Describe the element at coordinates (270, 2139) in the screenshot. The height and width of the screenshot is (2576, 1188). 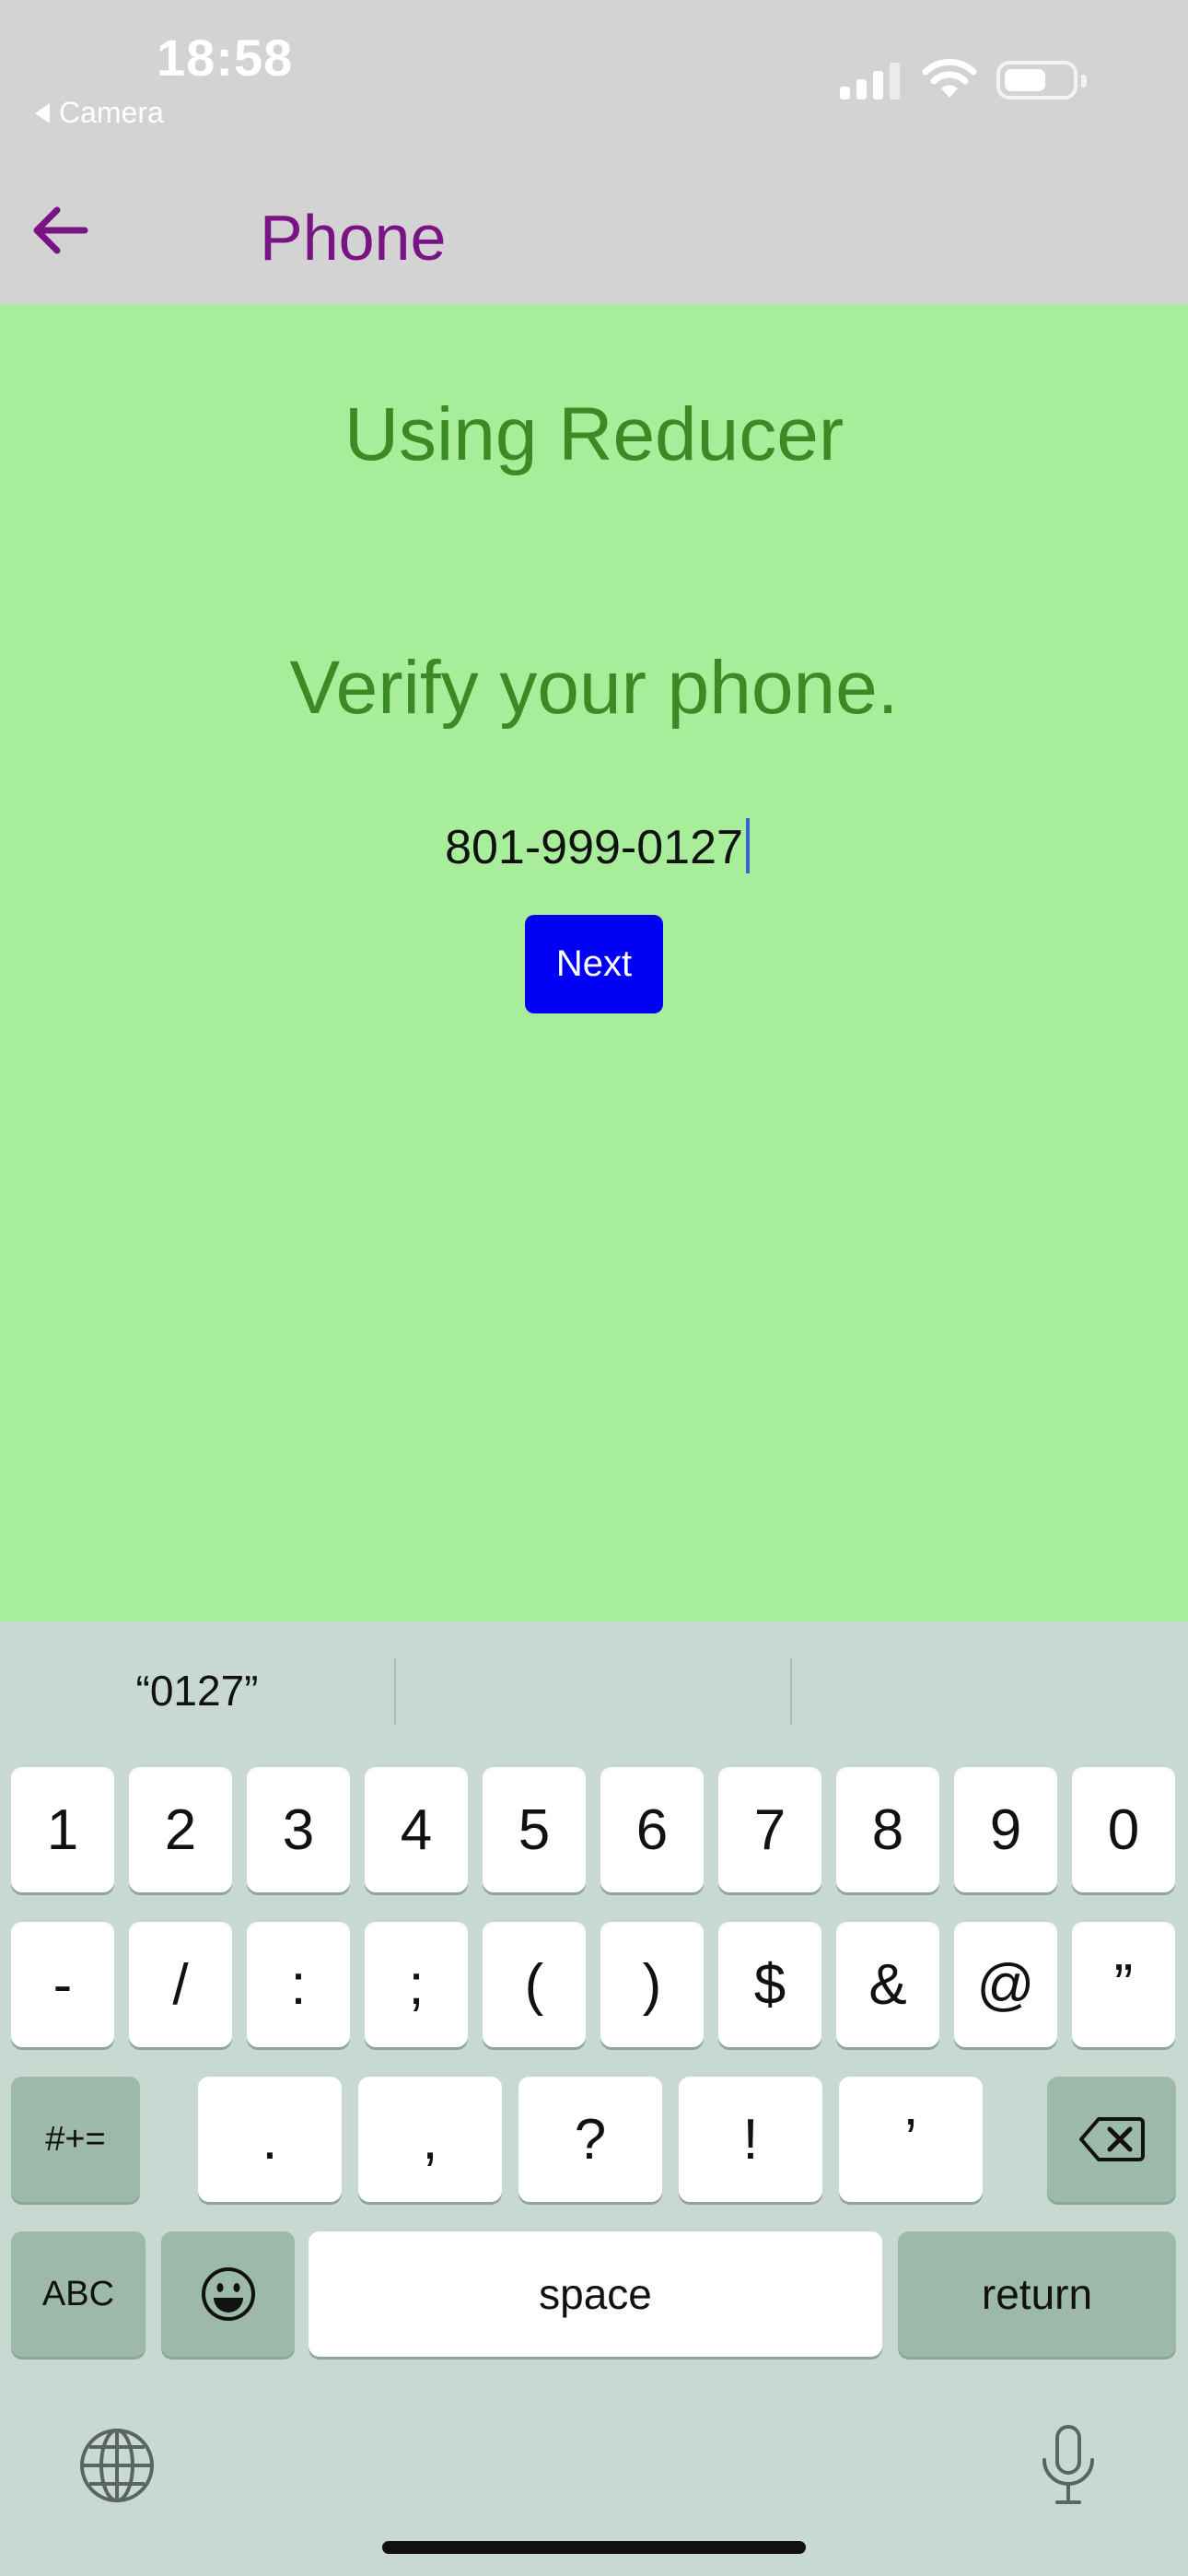
I see `key: .` at that location.